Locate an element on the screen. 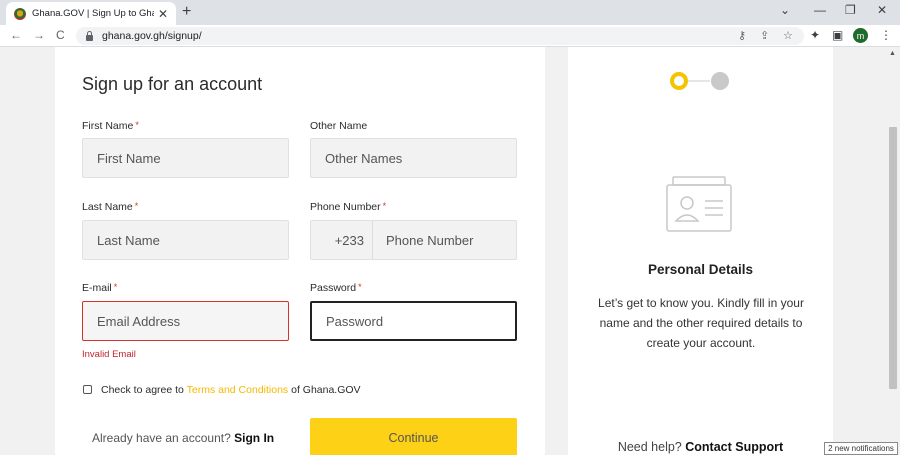 This screenshot has width=900, height=455. key-icon: ⚷ is located at coordinates (742, 35).